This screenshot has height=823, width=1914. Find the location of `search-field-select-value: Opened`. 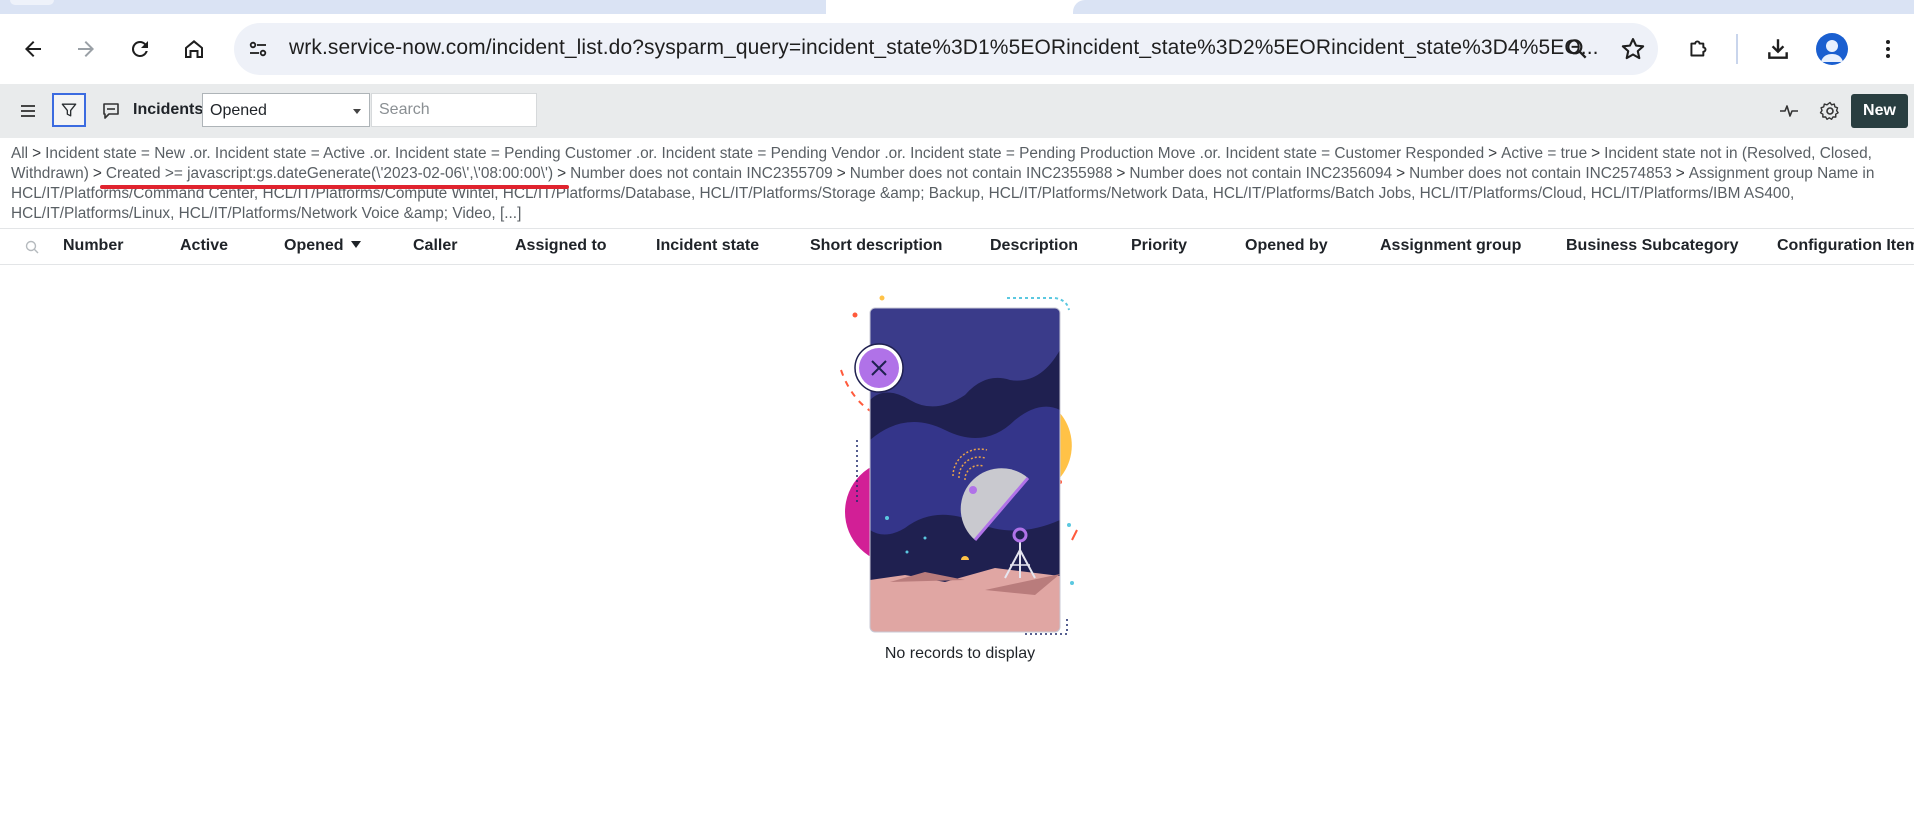

search-field-select-value: Opened is located at coordinates (238, 110).